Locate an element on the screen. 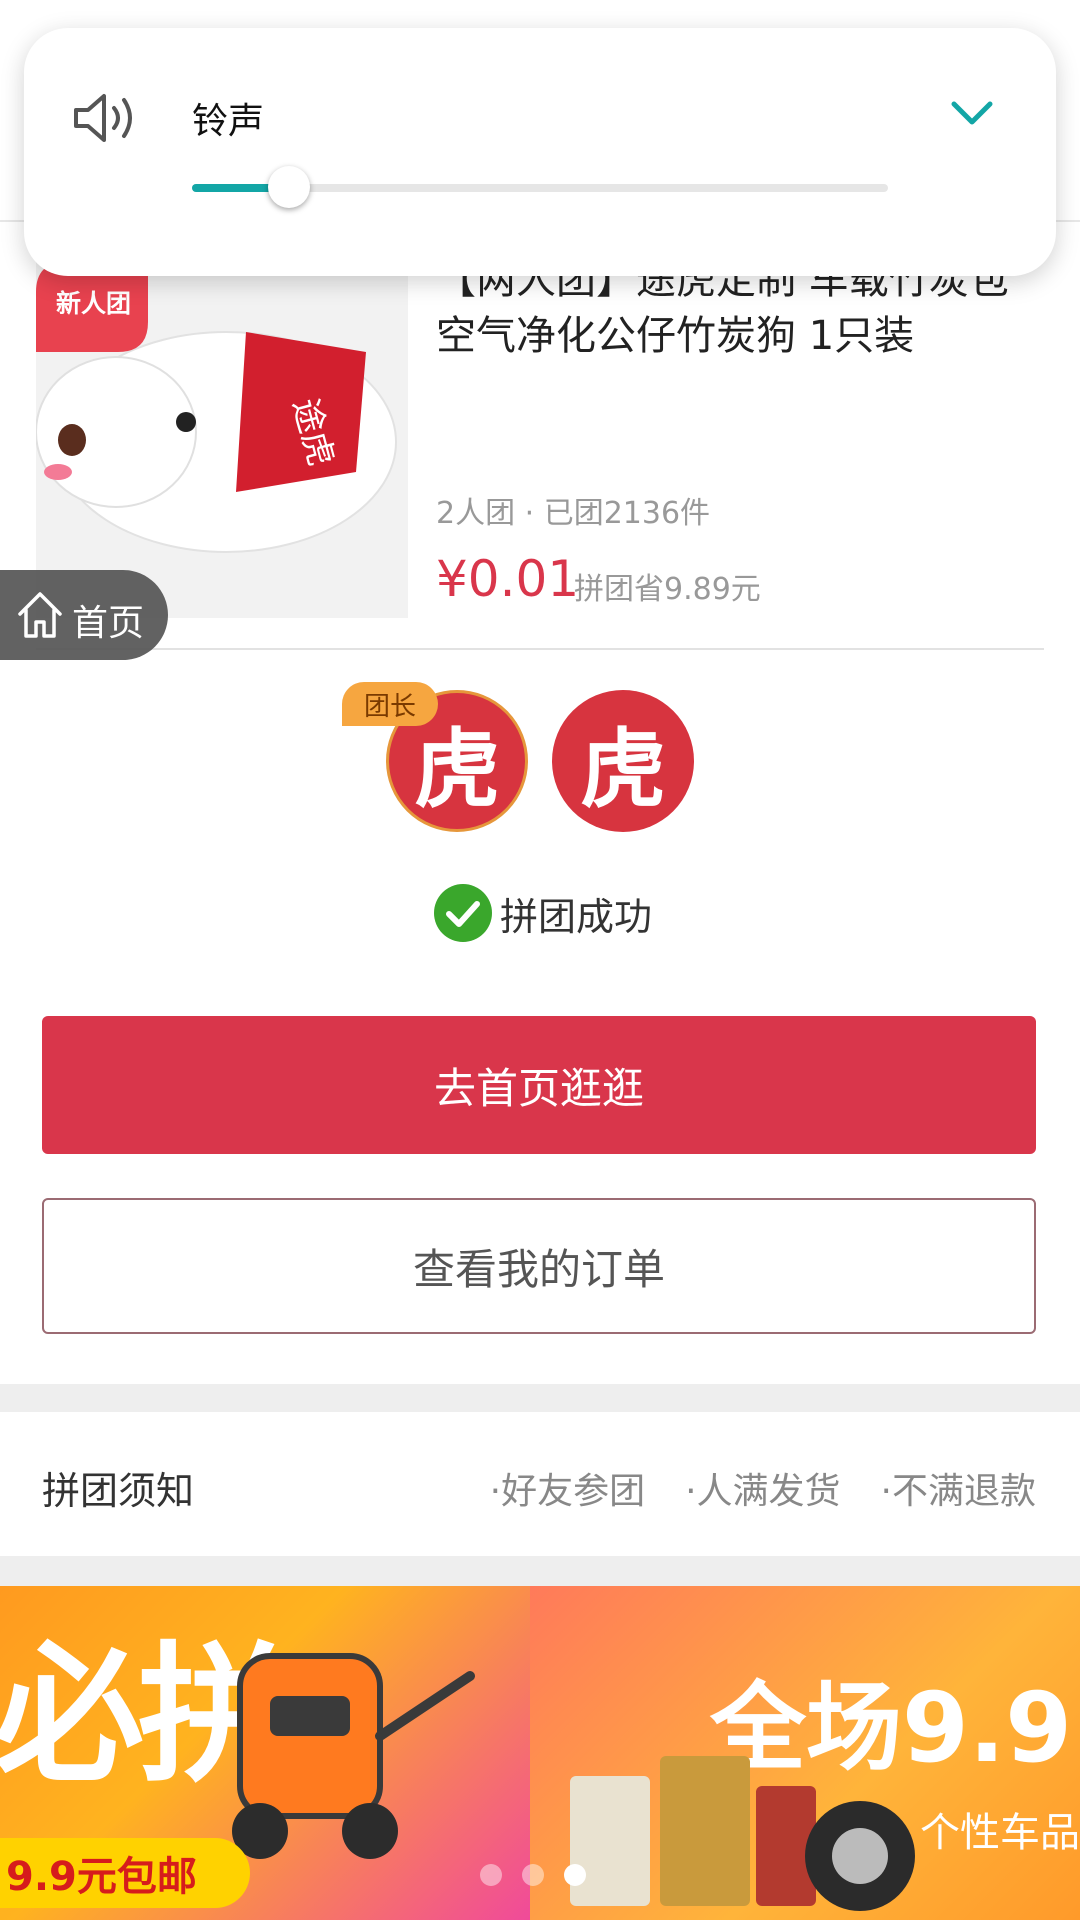  promo-banner-left: 必拼 9.9元包邮 is located at coordinates (265, 1753).